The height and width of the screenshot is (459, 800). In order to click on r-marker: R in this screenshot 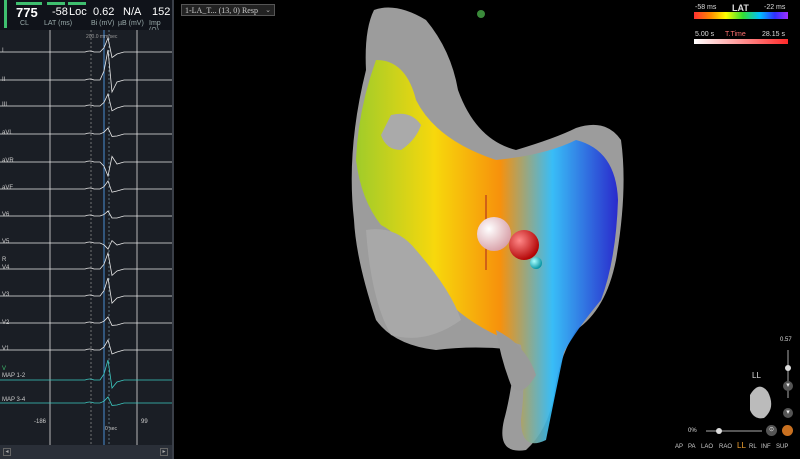, I will do `click(4, 260)`.